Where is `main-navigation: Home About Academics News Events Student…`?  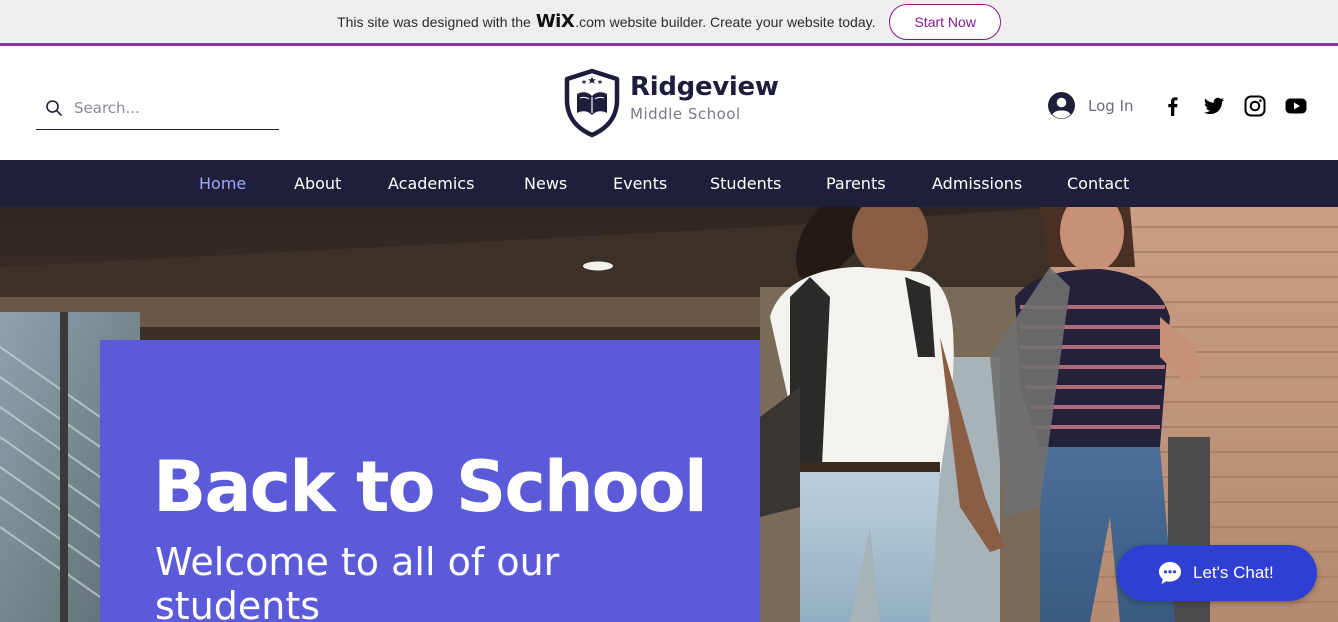
main-navigation: Home About Academics News Events Student… is located at coordinates (669, 183).